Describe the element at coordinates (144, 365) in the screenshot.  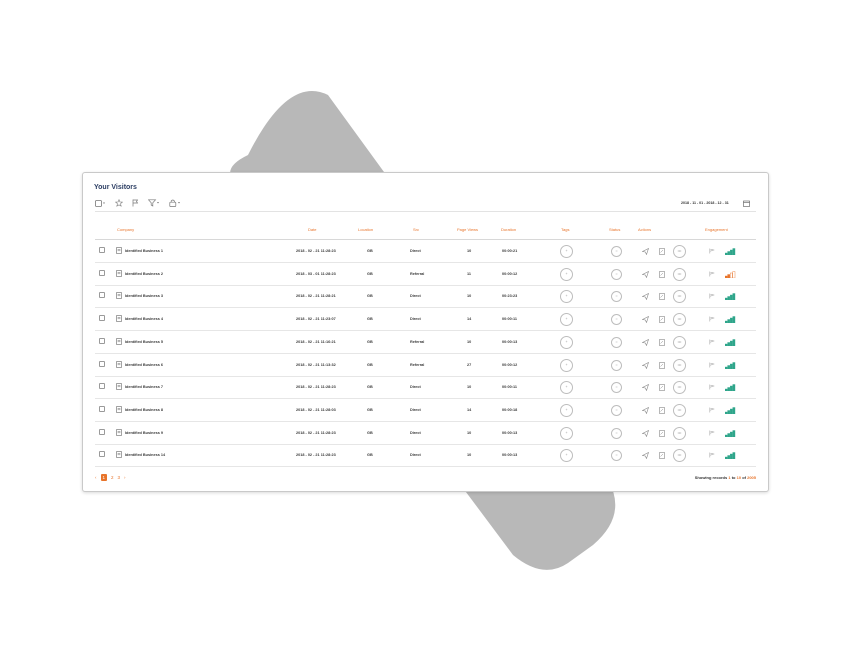
I see `company-name: Identified Business 6` at that location.